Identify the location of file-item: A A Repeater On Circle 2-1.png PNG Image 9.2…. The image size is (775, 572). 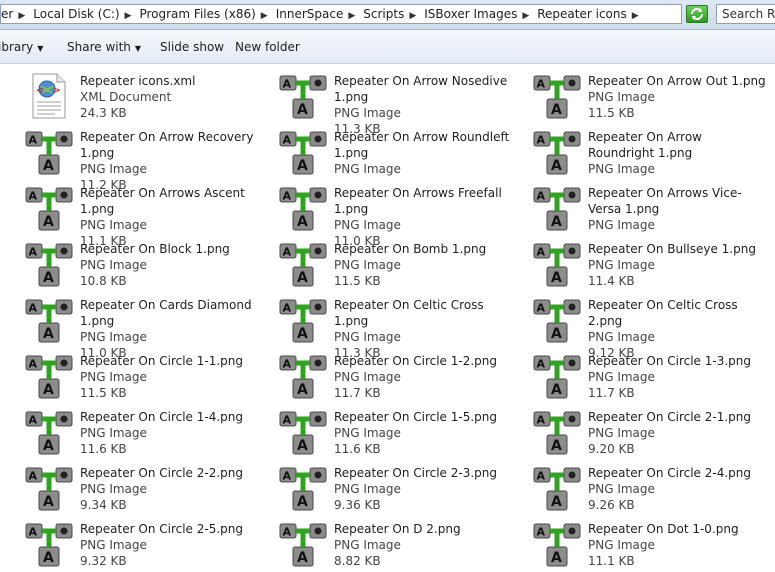
(640, 431).